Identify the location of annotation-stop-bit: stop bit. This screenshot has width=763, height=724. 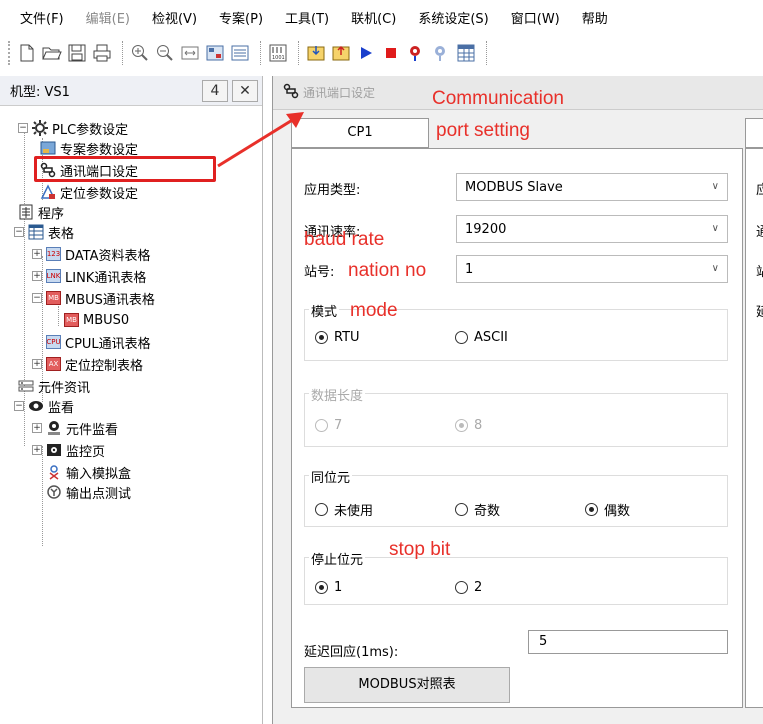
(420, 549).